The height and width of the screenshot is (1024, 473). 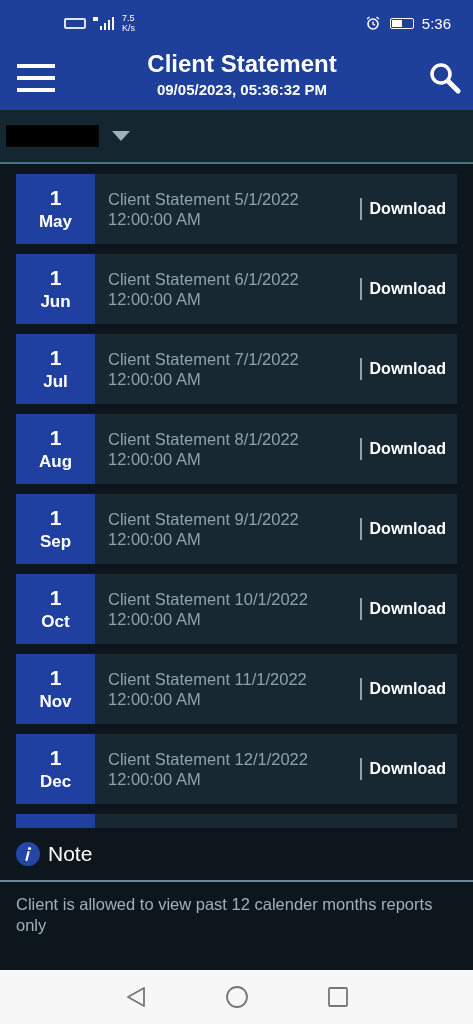 I want to click on network-speed: 7.5, so click(x=128, y=18).